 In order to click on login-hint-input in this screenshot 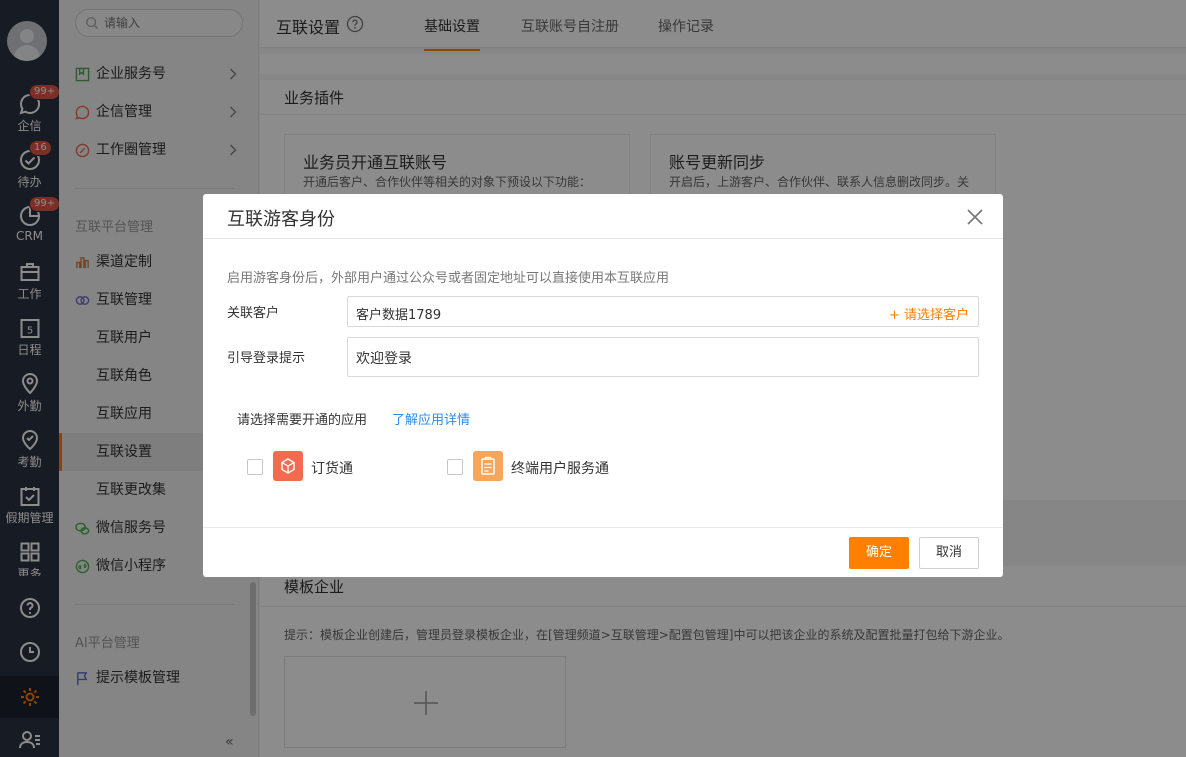, I will do `click(656, 358)`.